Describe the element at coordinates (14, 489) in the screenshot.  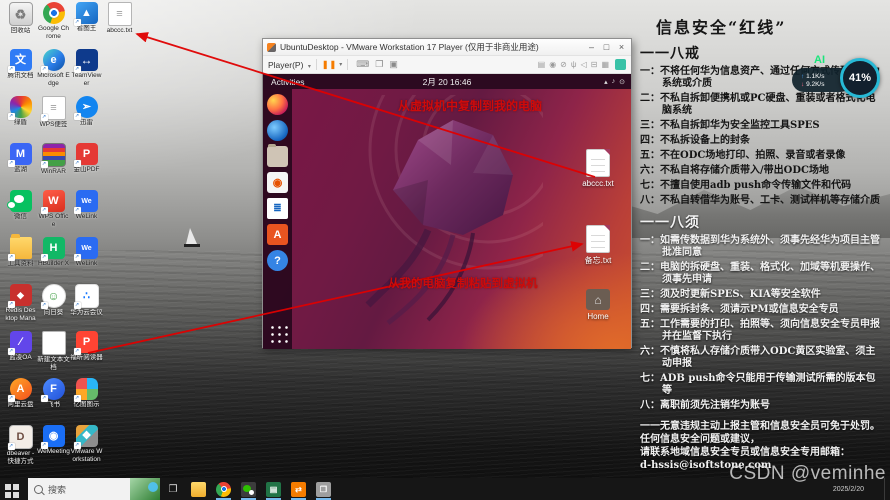
I see `start-button` at that location.